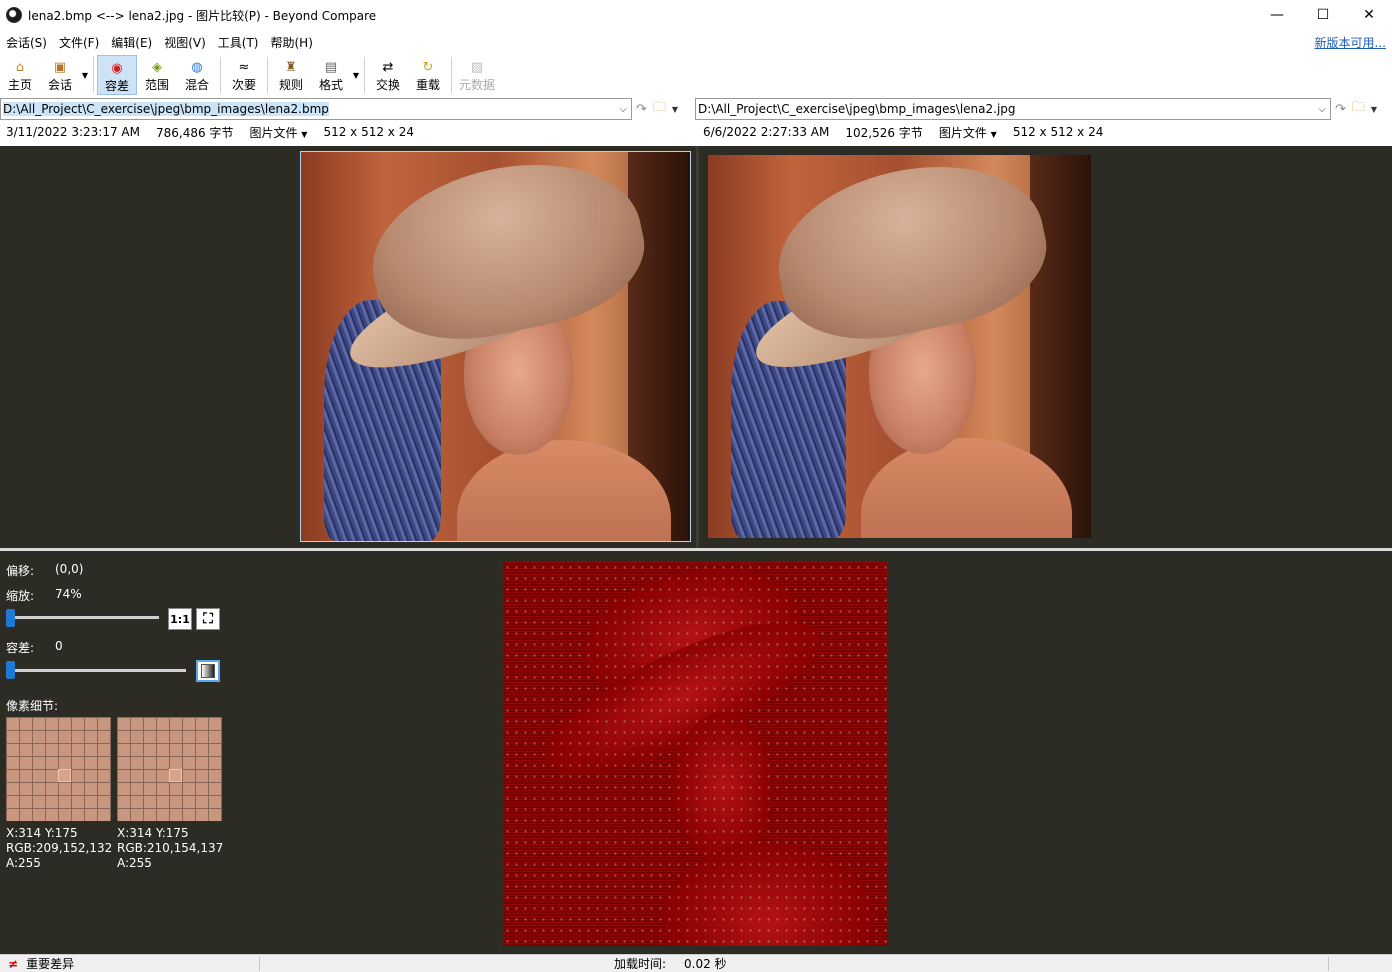 The height and width of the screenshot is (972, 1392). I want to click on right-folder-dropdown-icon: ▼, so click(1374, 109).